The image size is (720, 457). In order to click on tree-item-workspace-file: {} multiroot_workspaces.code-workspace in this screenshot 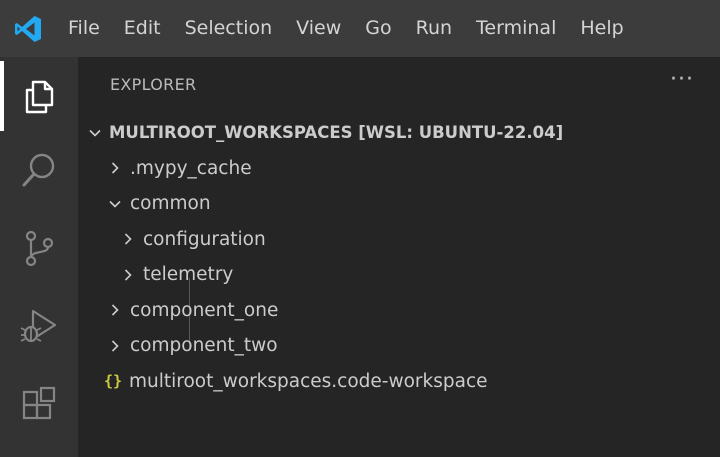, I will do `click(399, 382)`.